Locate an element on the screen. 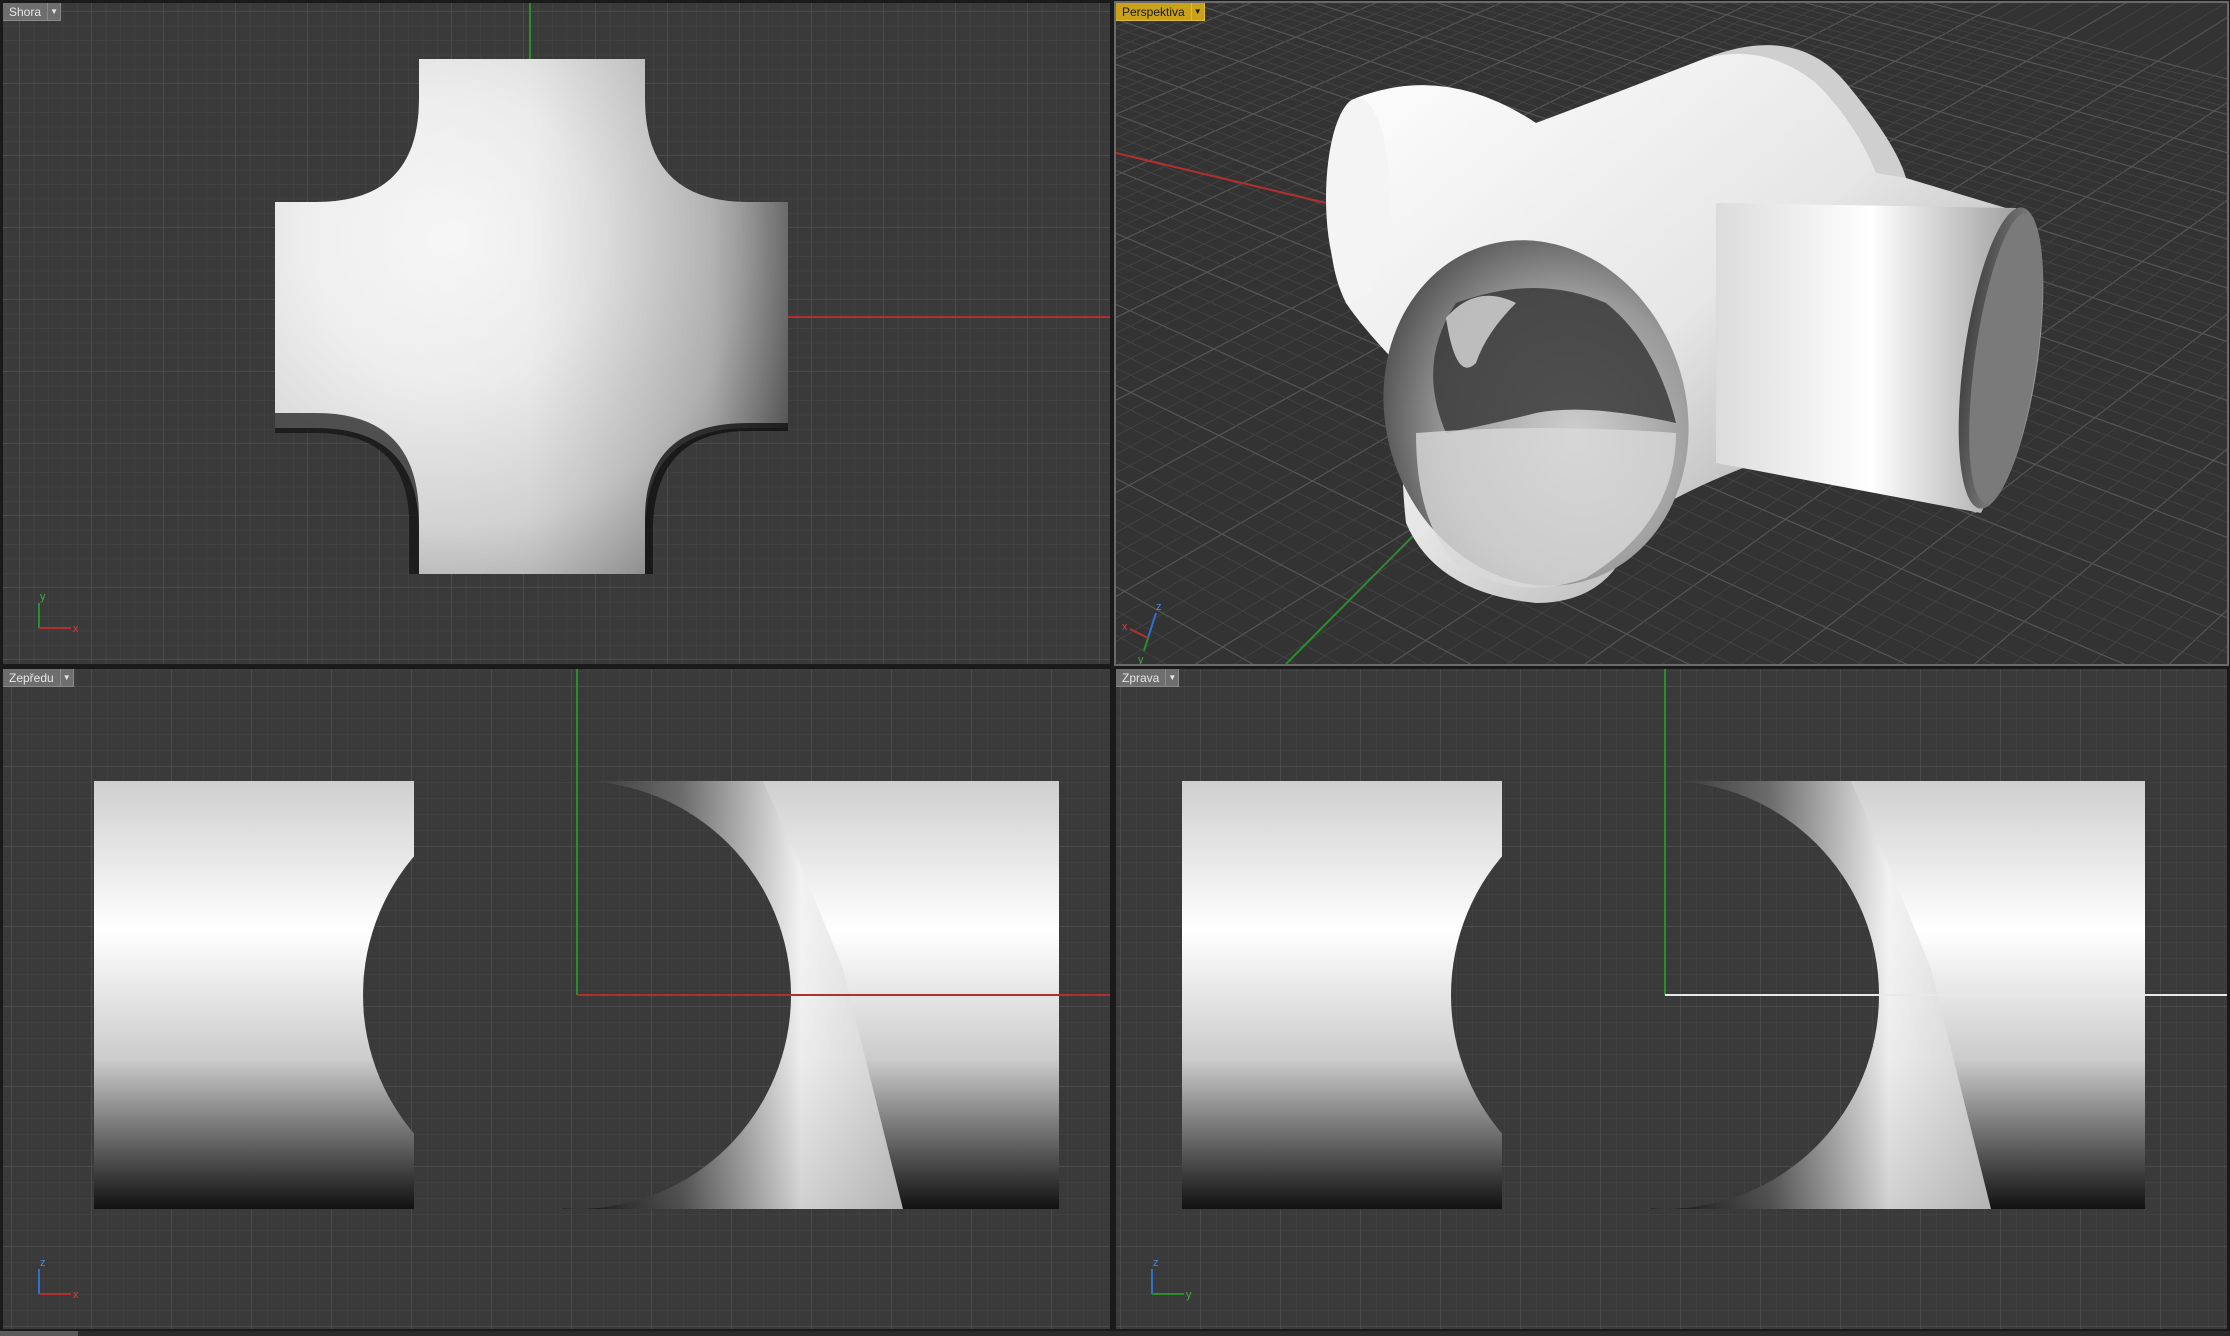 Image resolution: width=2230 pixels, height=1336 pixels. viewport-tab-top: Shora ▼ is located at coordinates (32, 12).